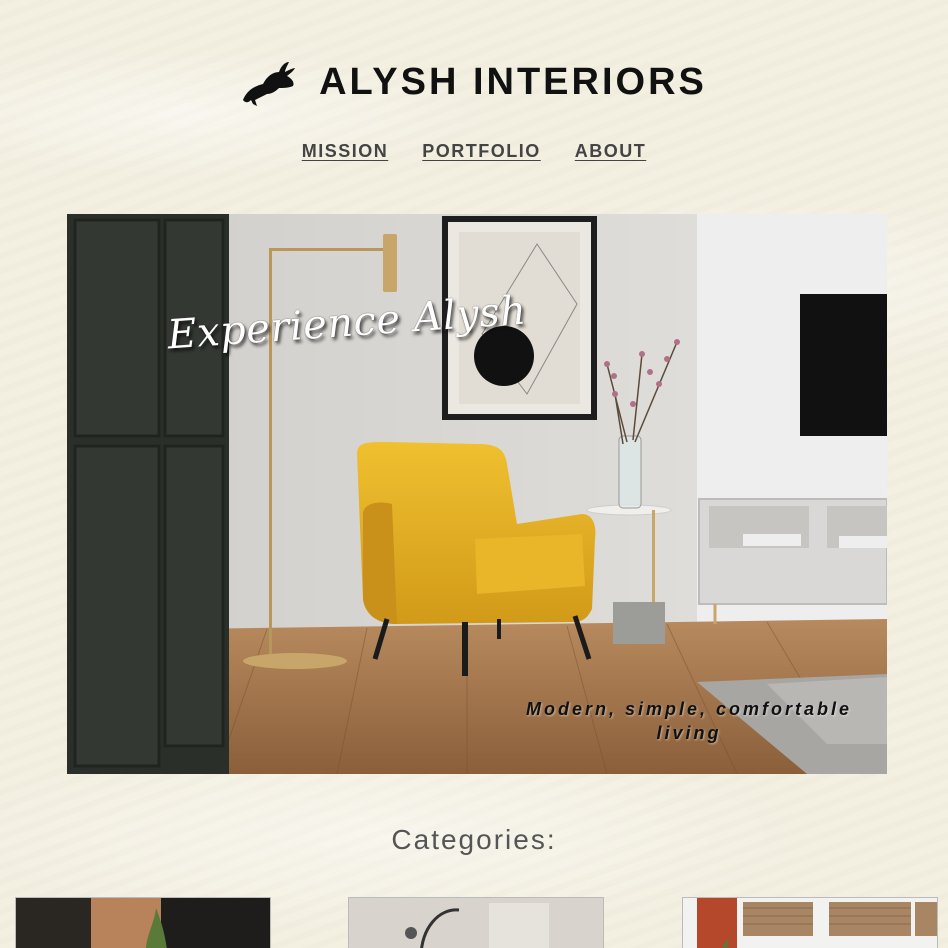 This screenshot has height=948, width=948. I want to click on rabbit-icon, so click(269, 84).